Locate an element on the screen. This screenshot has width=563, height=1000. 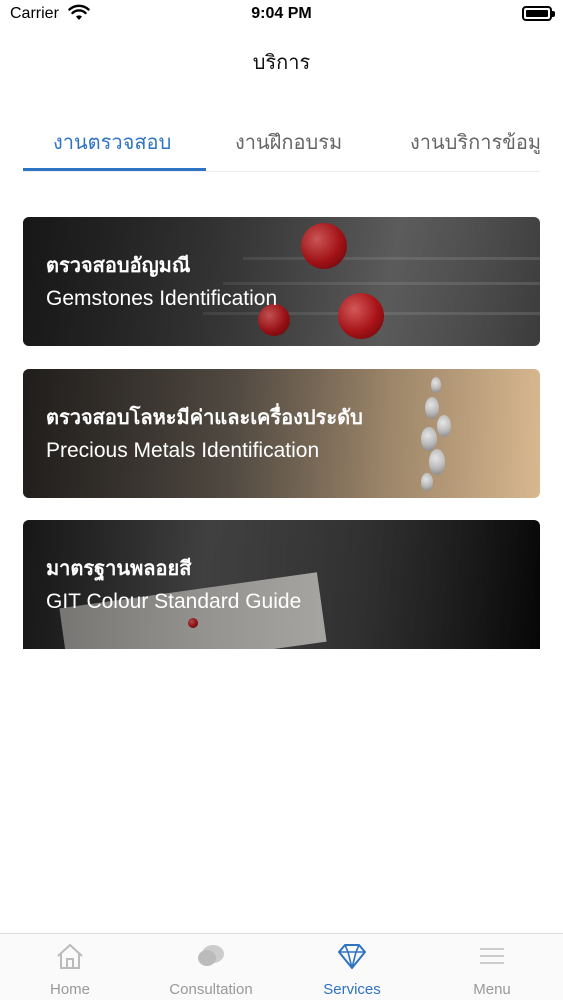
card-title-thai: มาตรฐานพลอยสี is located at coordinates (119, 568).